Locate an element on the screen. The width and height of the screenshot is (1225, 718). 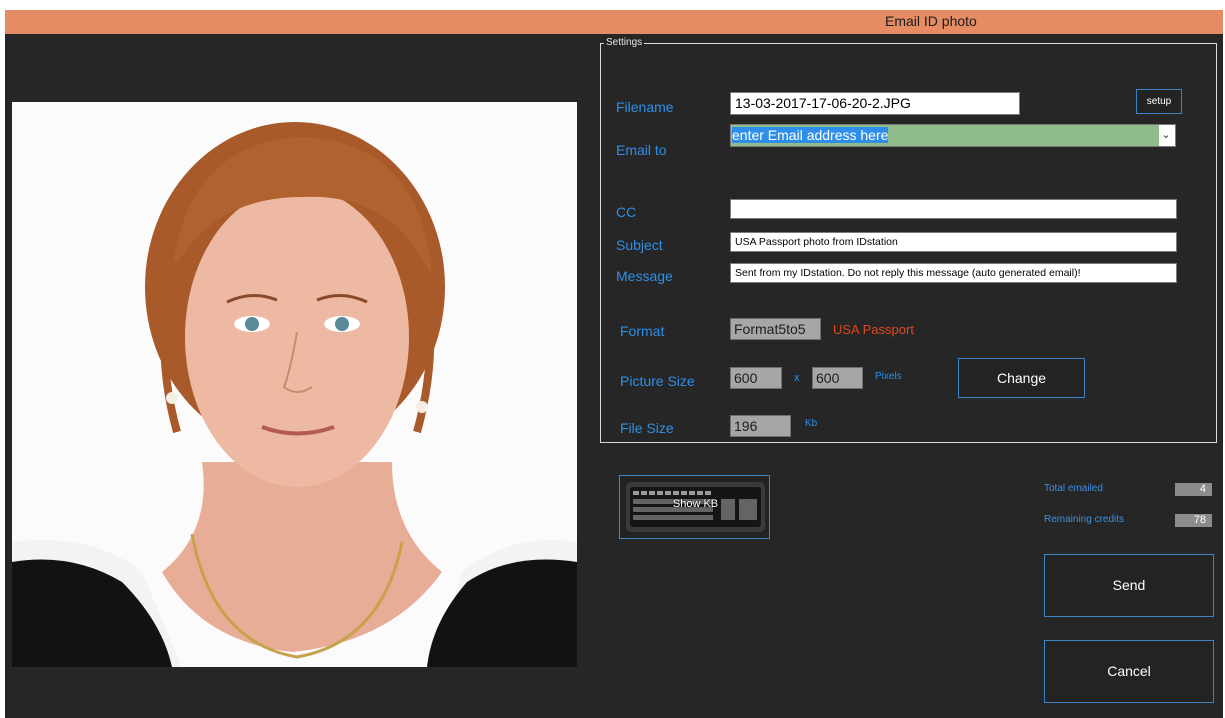
email-to-combobox: enter Email address here ⌄ is located at coordinates (953, 135).